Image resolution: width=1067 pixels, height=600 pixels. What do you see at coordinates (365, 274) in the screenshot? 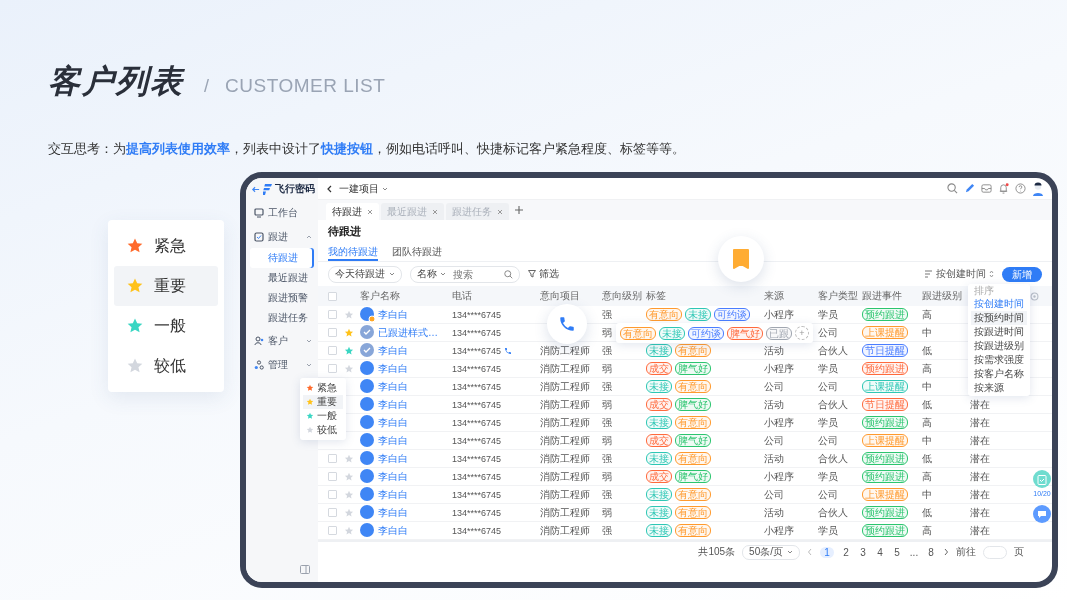
I see `range-select: 今天待跟进` at bounding box center [365, 274].